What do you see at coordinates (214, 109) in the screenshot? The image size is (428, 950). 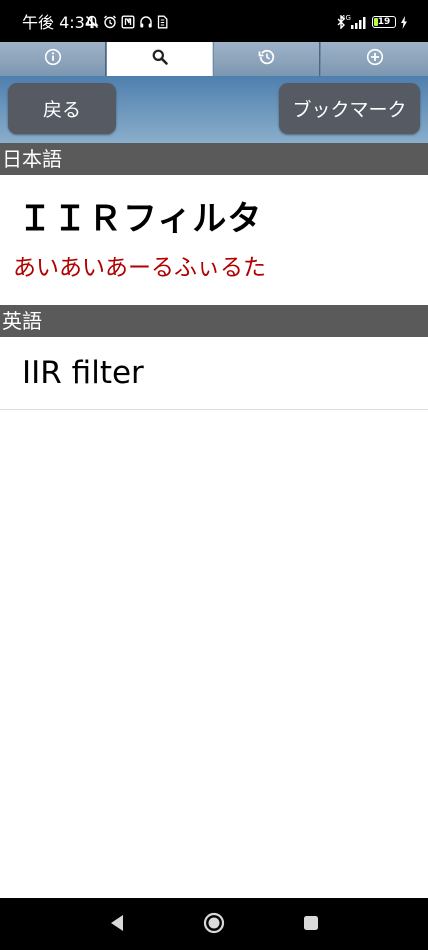 I see `toolbar: 戻る ブックマーク` at bounding box center [214, 109].